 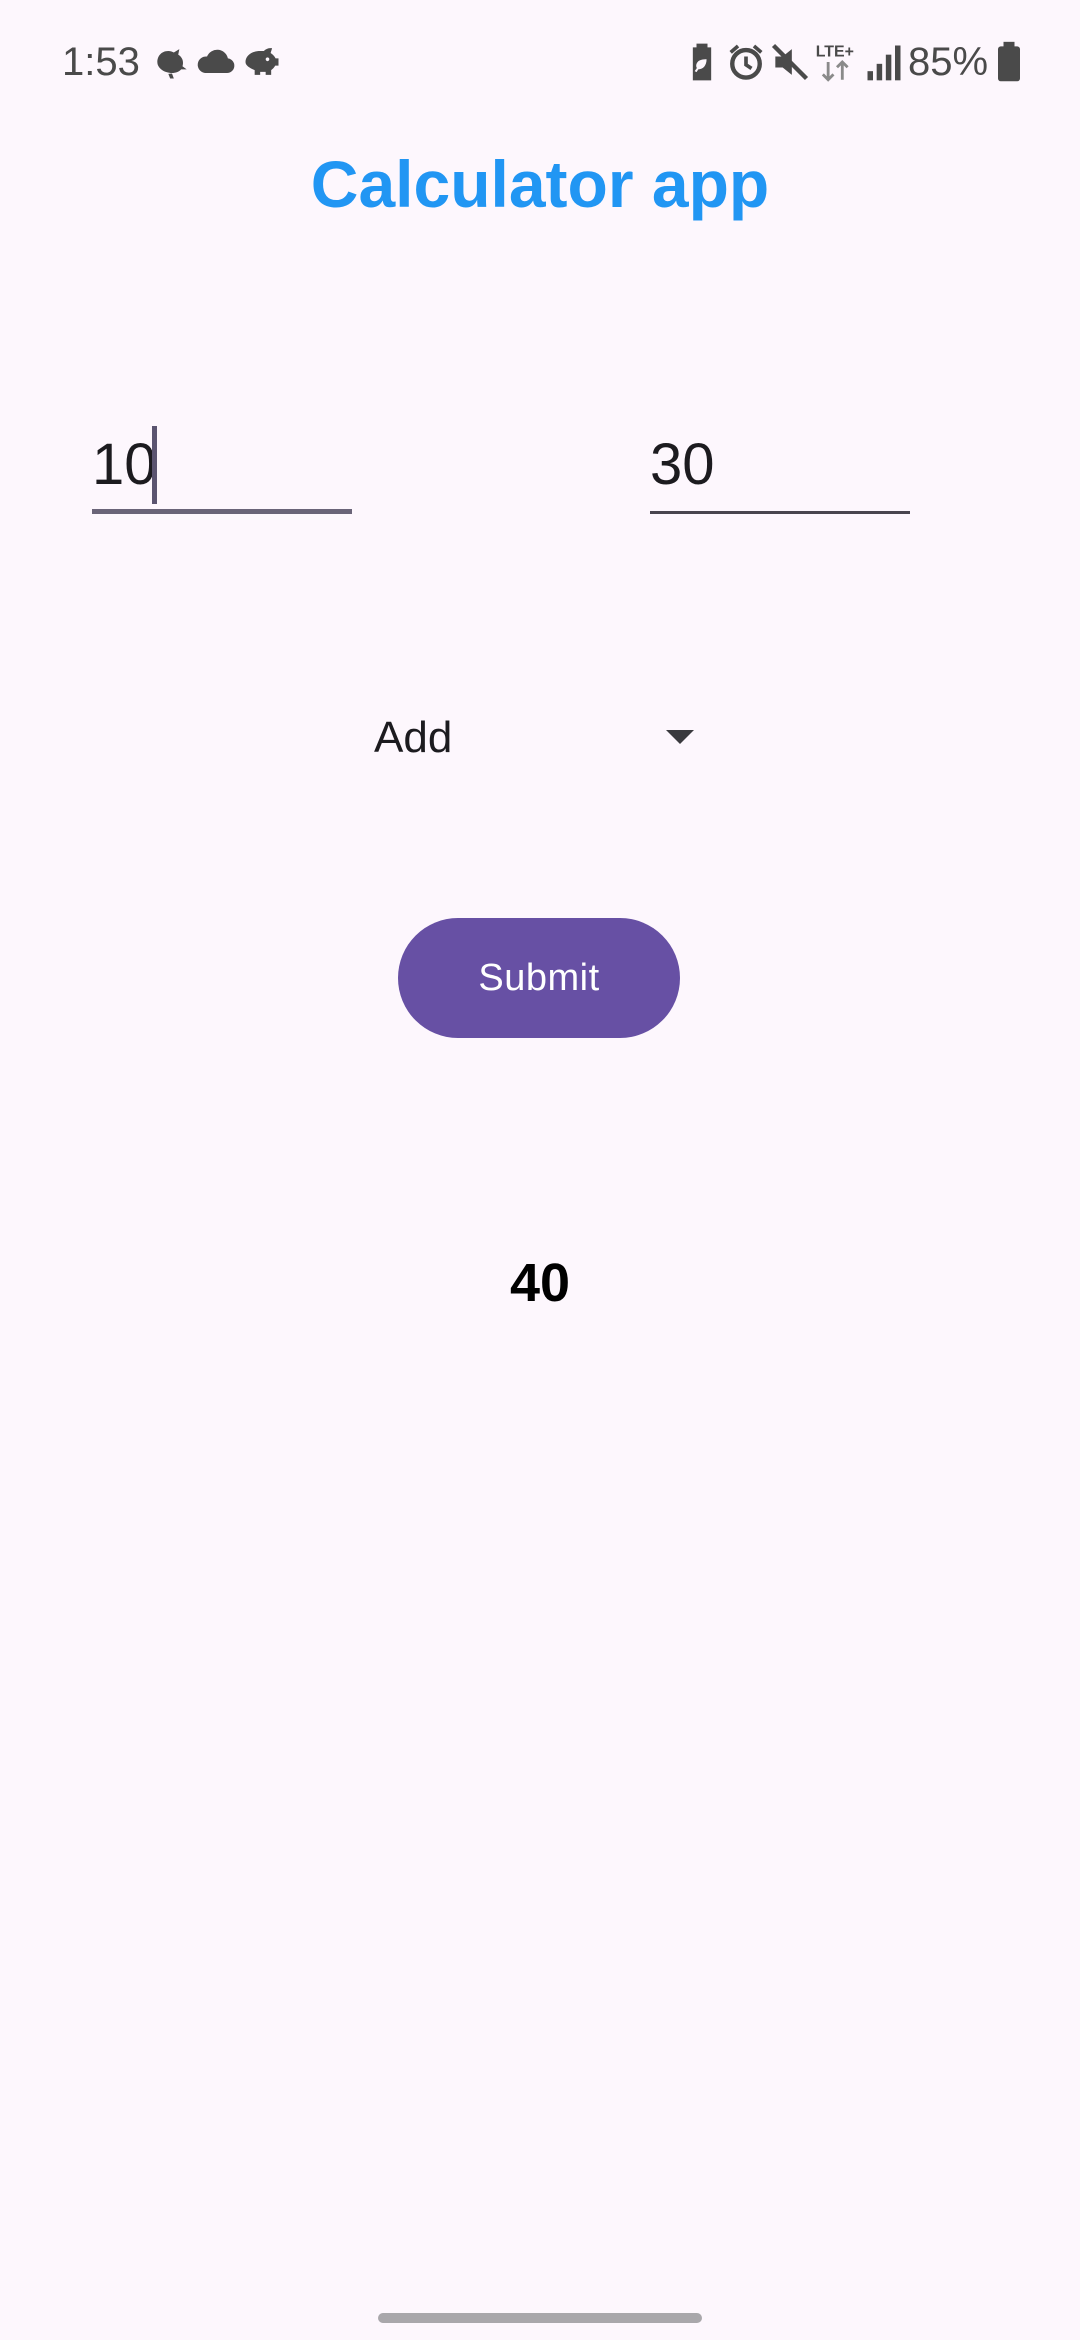 What do you see at coordinates (222, 466) in the screenshot?
I see `first-number-input: 10` at bounding box center [222, 466].